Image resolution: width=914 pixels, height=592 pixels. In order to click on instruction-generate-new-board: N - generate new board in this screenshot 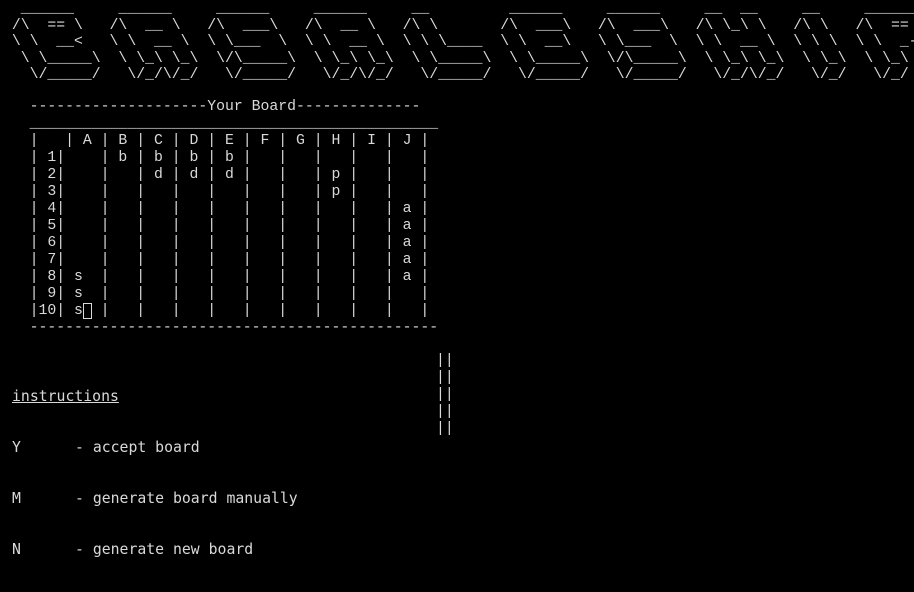, I will do `click(155, 549)`.